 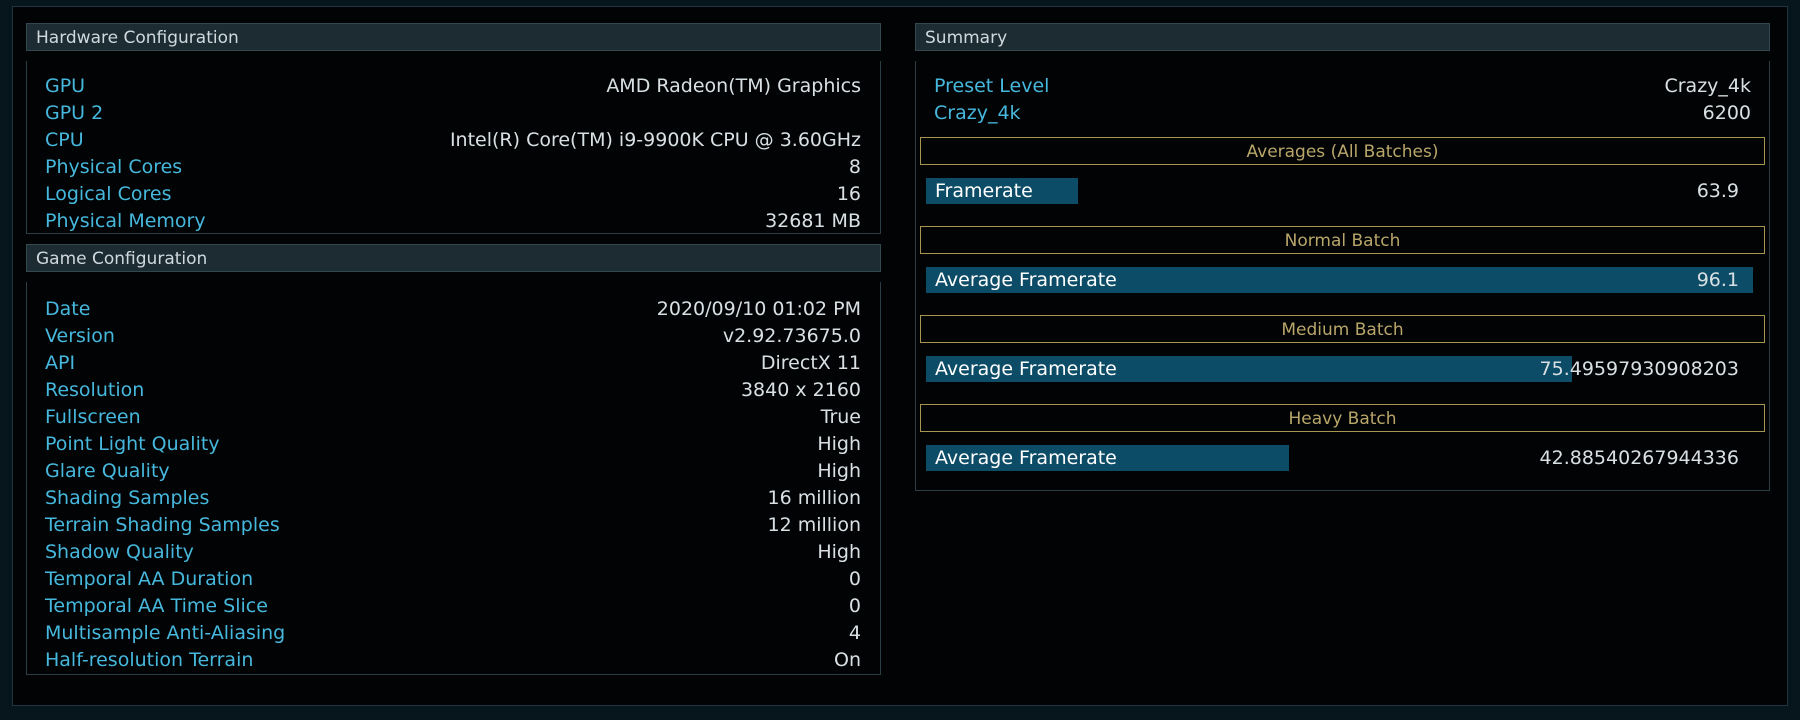 What do you see at coordinates (453, 498) in the screenshot?
I see `game-row-shading-samples: Shading Samples 16 million` at bounding box center [453, 498].